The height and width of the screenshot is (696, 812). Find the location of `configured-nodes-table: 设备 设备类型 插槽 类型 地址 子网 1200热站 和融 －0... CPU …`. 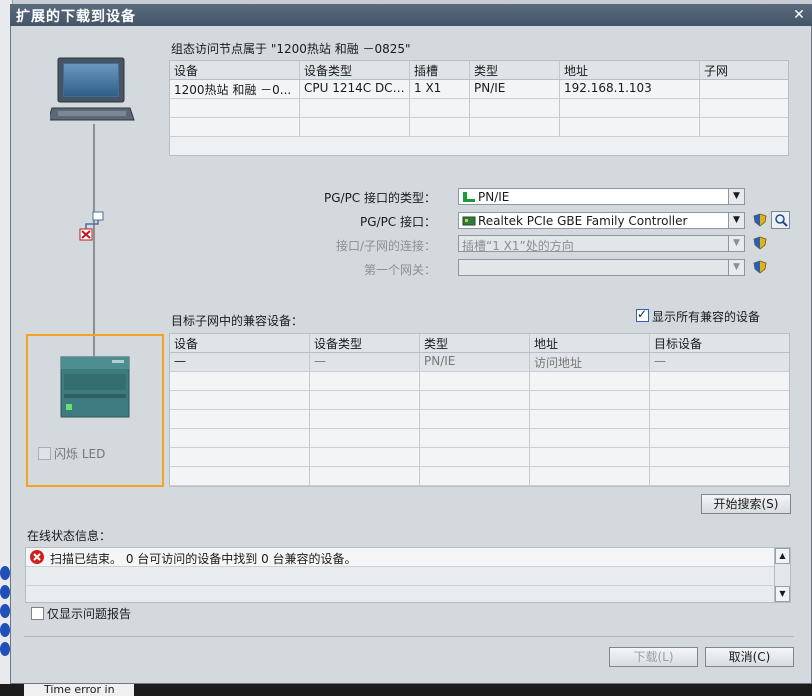

configured-nodes-table: 设备 设备类型 插槽 类型 地址 子网 1200热站 和融 －0... CPU … is located at coordinates (479, 108).